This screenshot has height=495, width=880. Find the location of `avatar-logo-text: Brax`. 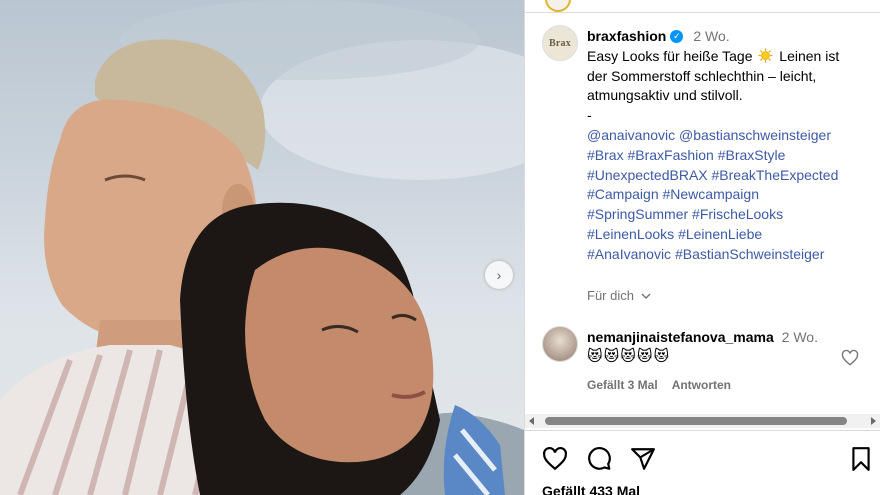

avatar-logo-text: Brax is located at coordinates (560, 43).